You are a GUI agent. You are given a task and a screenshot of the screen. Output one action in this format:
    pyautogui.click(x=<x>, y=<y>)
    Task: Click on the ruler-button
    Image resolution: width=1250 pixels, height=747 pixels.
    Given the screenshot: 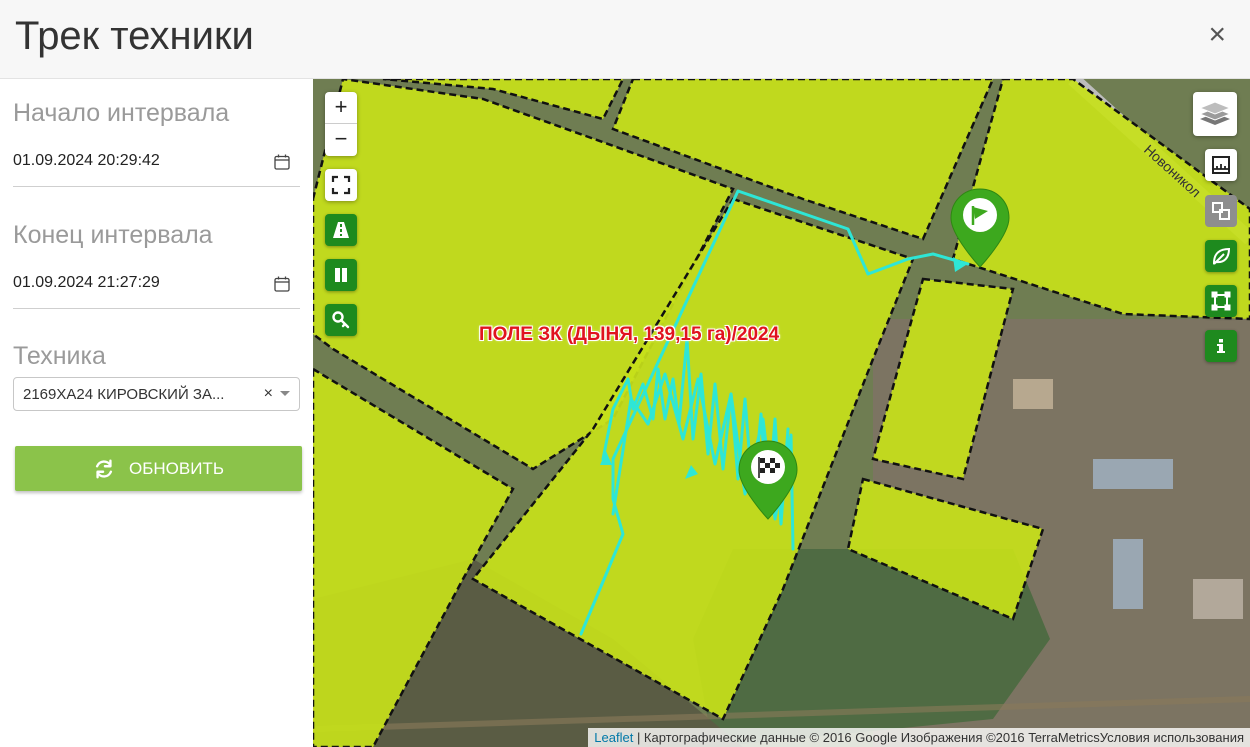 What is the action you would take?
    pyautogui.click(x=1221, y=165)
    